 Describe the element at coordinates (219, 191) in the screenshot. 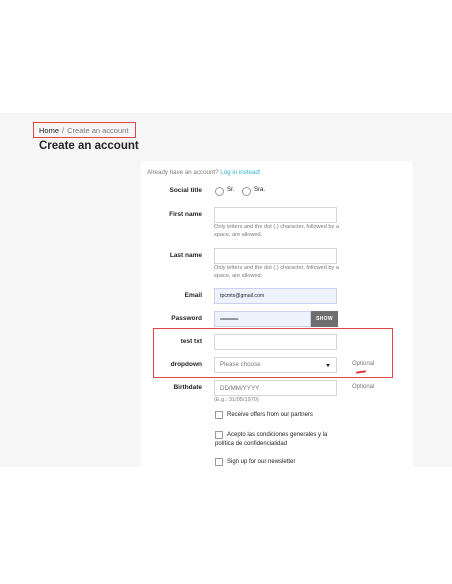

I see `social-title-radio-sr` at that location.